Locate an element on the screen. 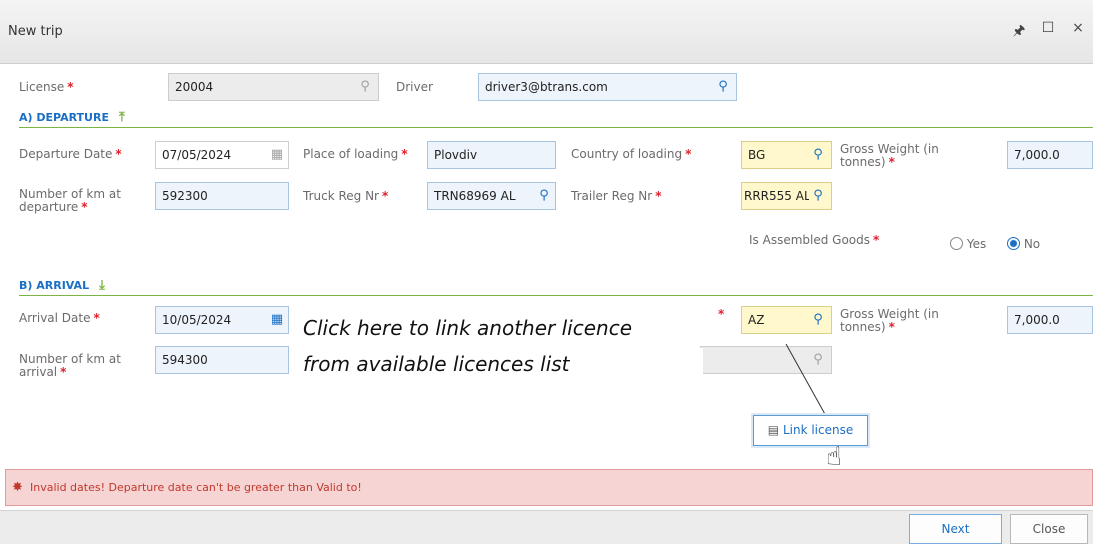 Image resolution: width=1093 pixels, height=544 pixels. callout-pointer-line is located at coordinates (806, 380).